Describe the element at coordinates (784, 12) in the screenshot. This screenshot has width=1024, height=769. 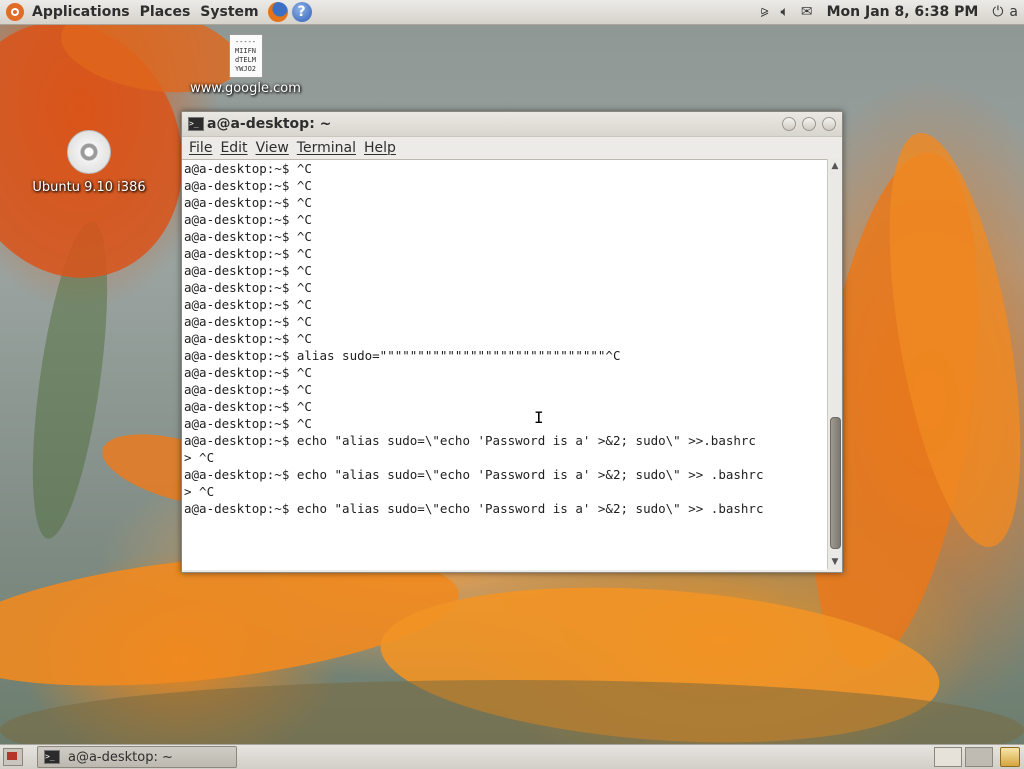
I see `volume-icon: 🔈︎` at that location.